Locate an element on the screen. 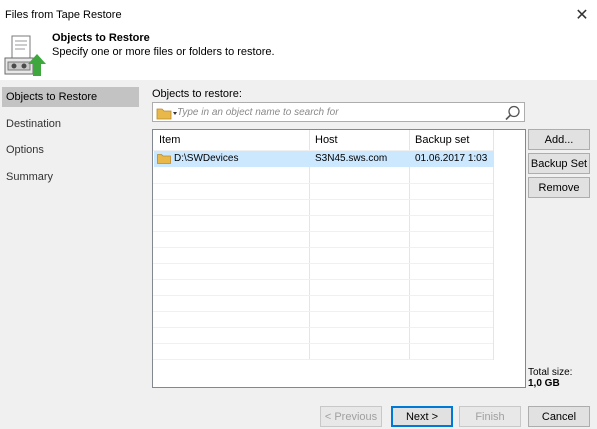 The image size is (597, 429). total-size: Total size: 1,0 GB is located at coordinates (550, 378).